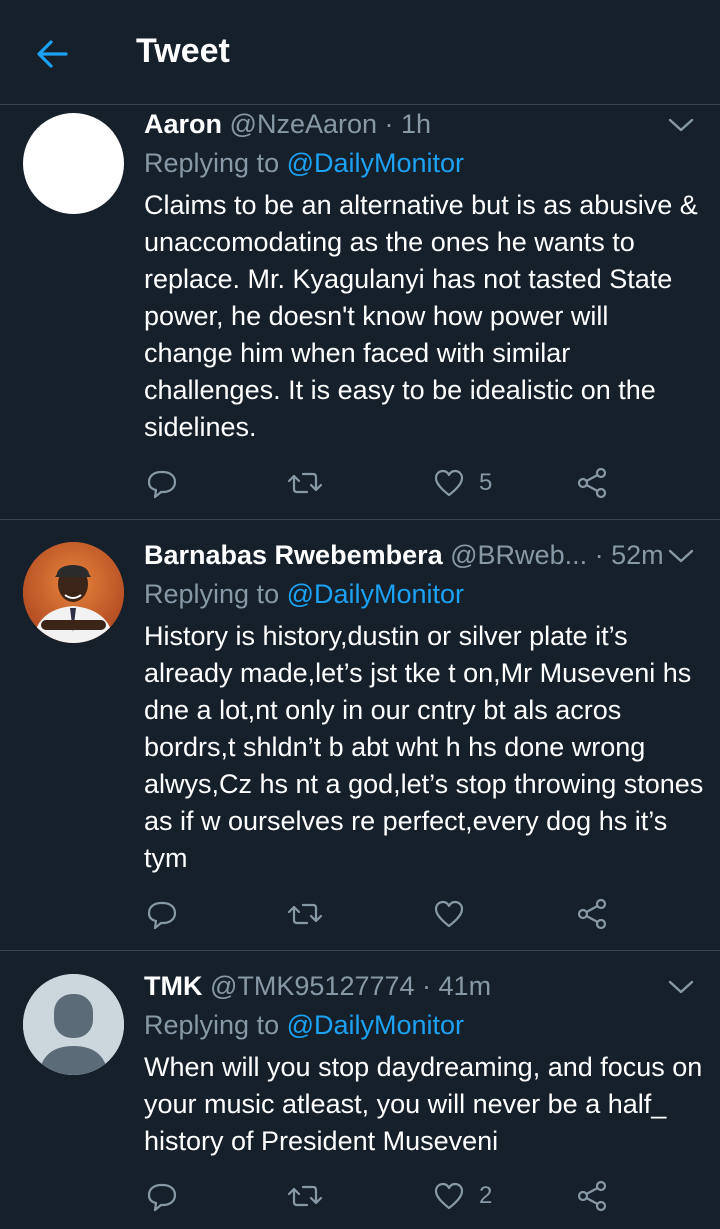 This screenshot has height=1229, width=720. I want to click on arrow-left-icon, so click(52, 54).